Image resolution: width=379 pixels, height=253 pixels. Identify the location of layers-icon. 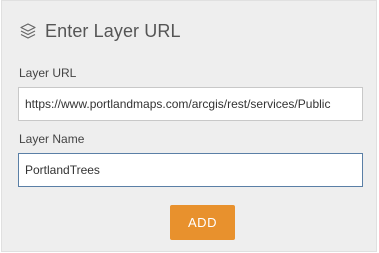
(28, 31).